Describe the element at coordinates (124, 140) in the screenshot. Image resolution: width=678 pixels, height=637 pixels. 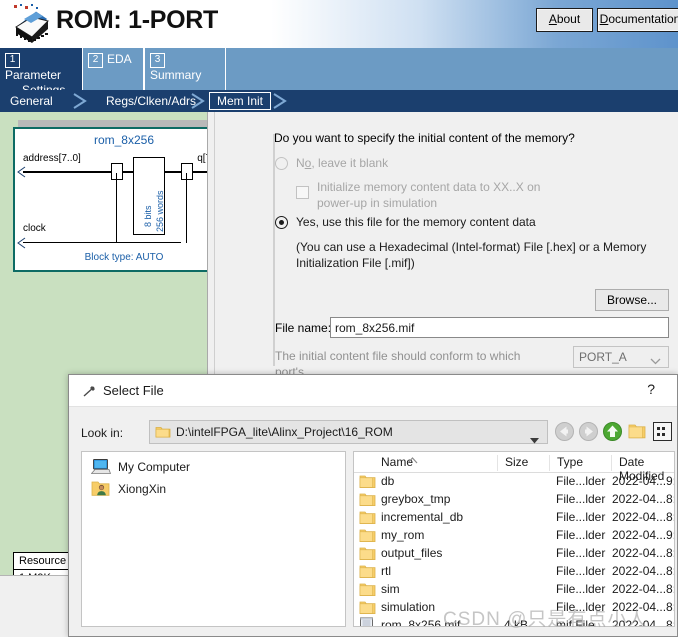
I see `symbol-title: rom_8x256` at that location.